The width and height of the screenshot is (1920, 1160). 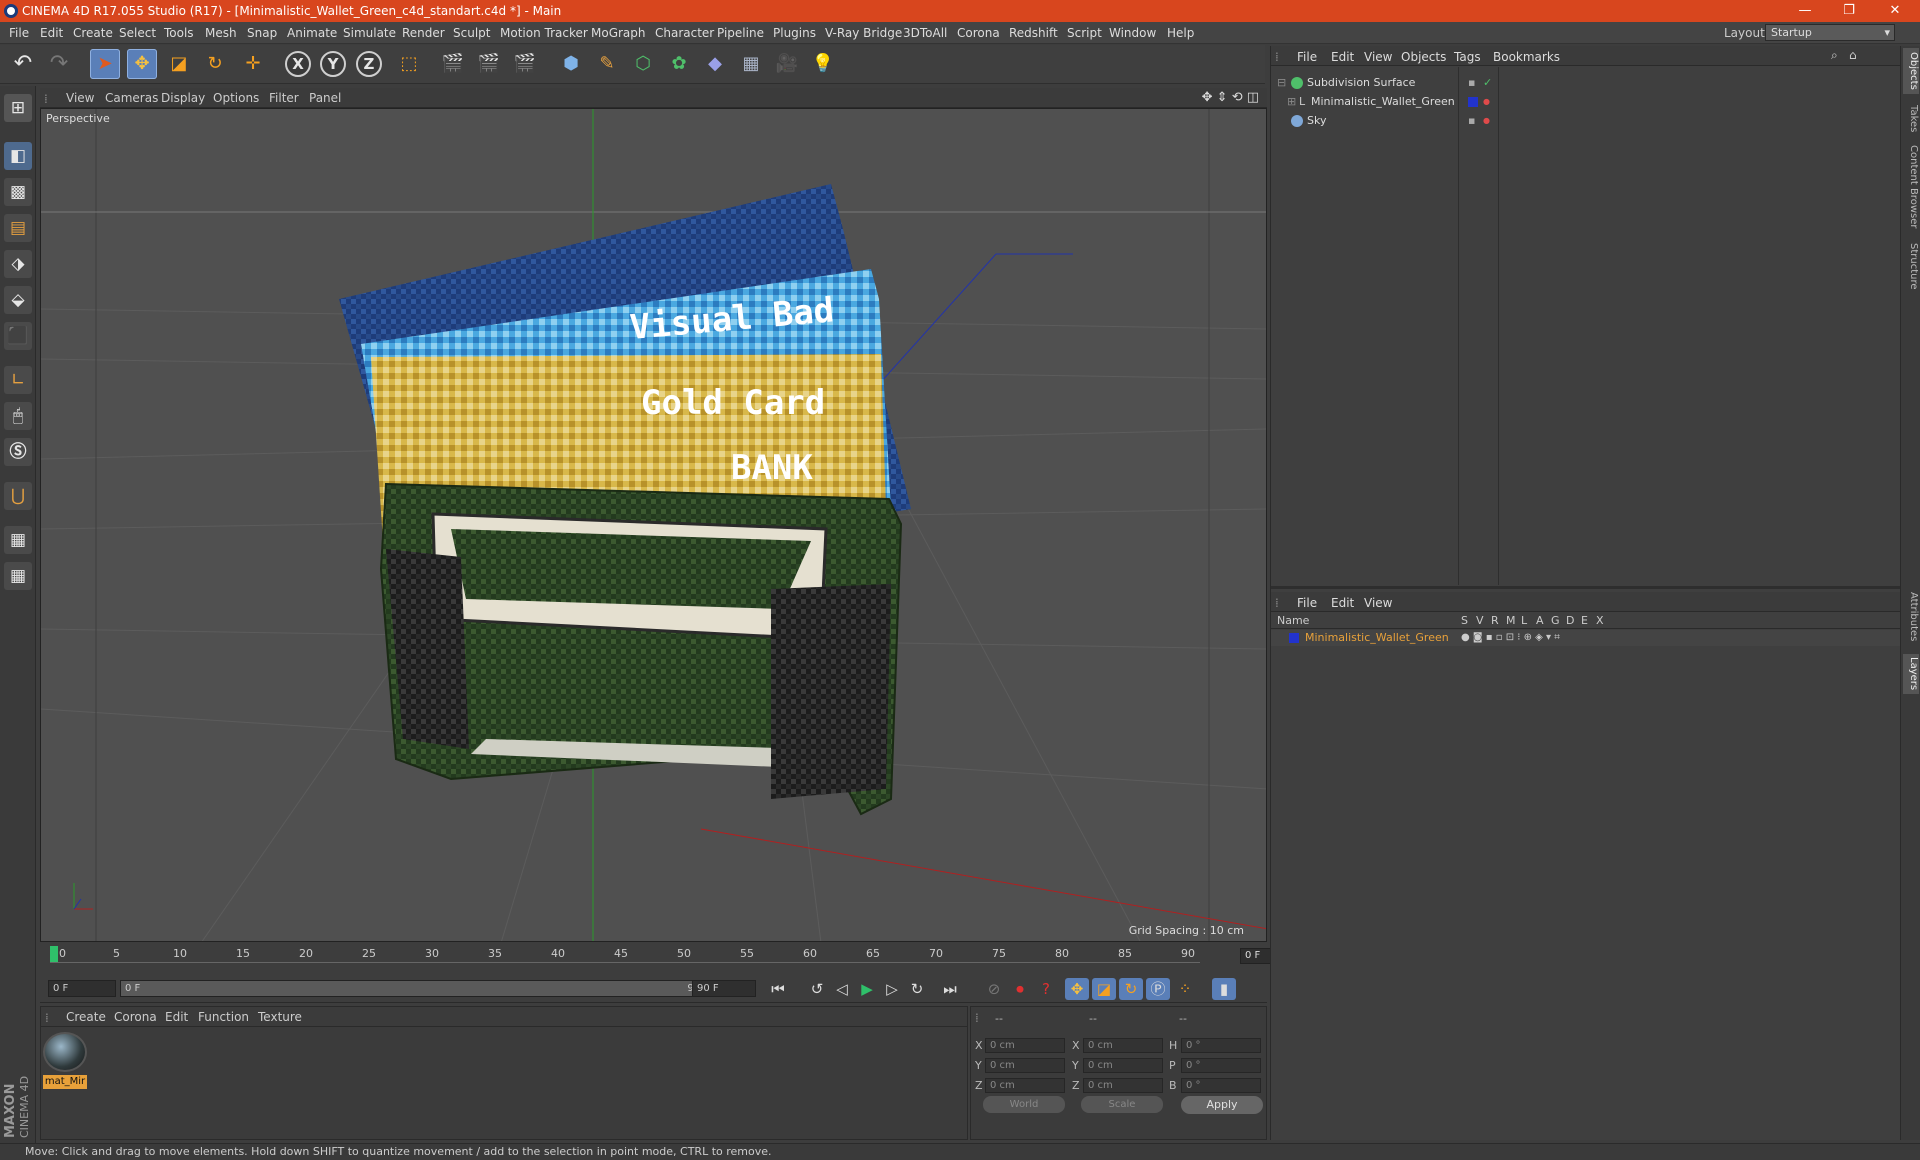 What do you see at coordinates (18, 300) in the screenshot?
I see `edges-mode-button: ⬙` at bounding box center [18, 300].